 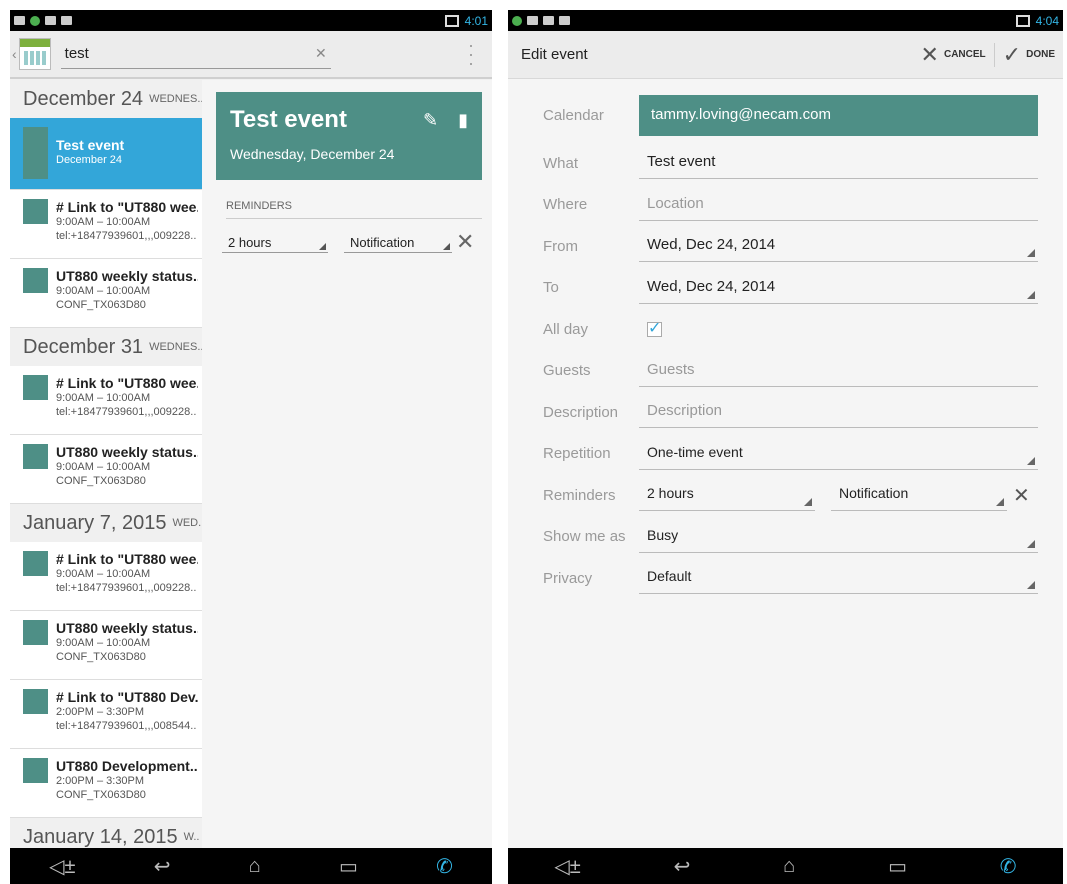 What do you see at coordinates (1029, 55) in the screenshot?
I see `done-button: ✓ DONE` at bounding box center [1029, 55].